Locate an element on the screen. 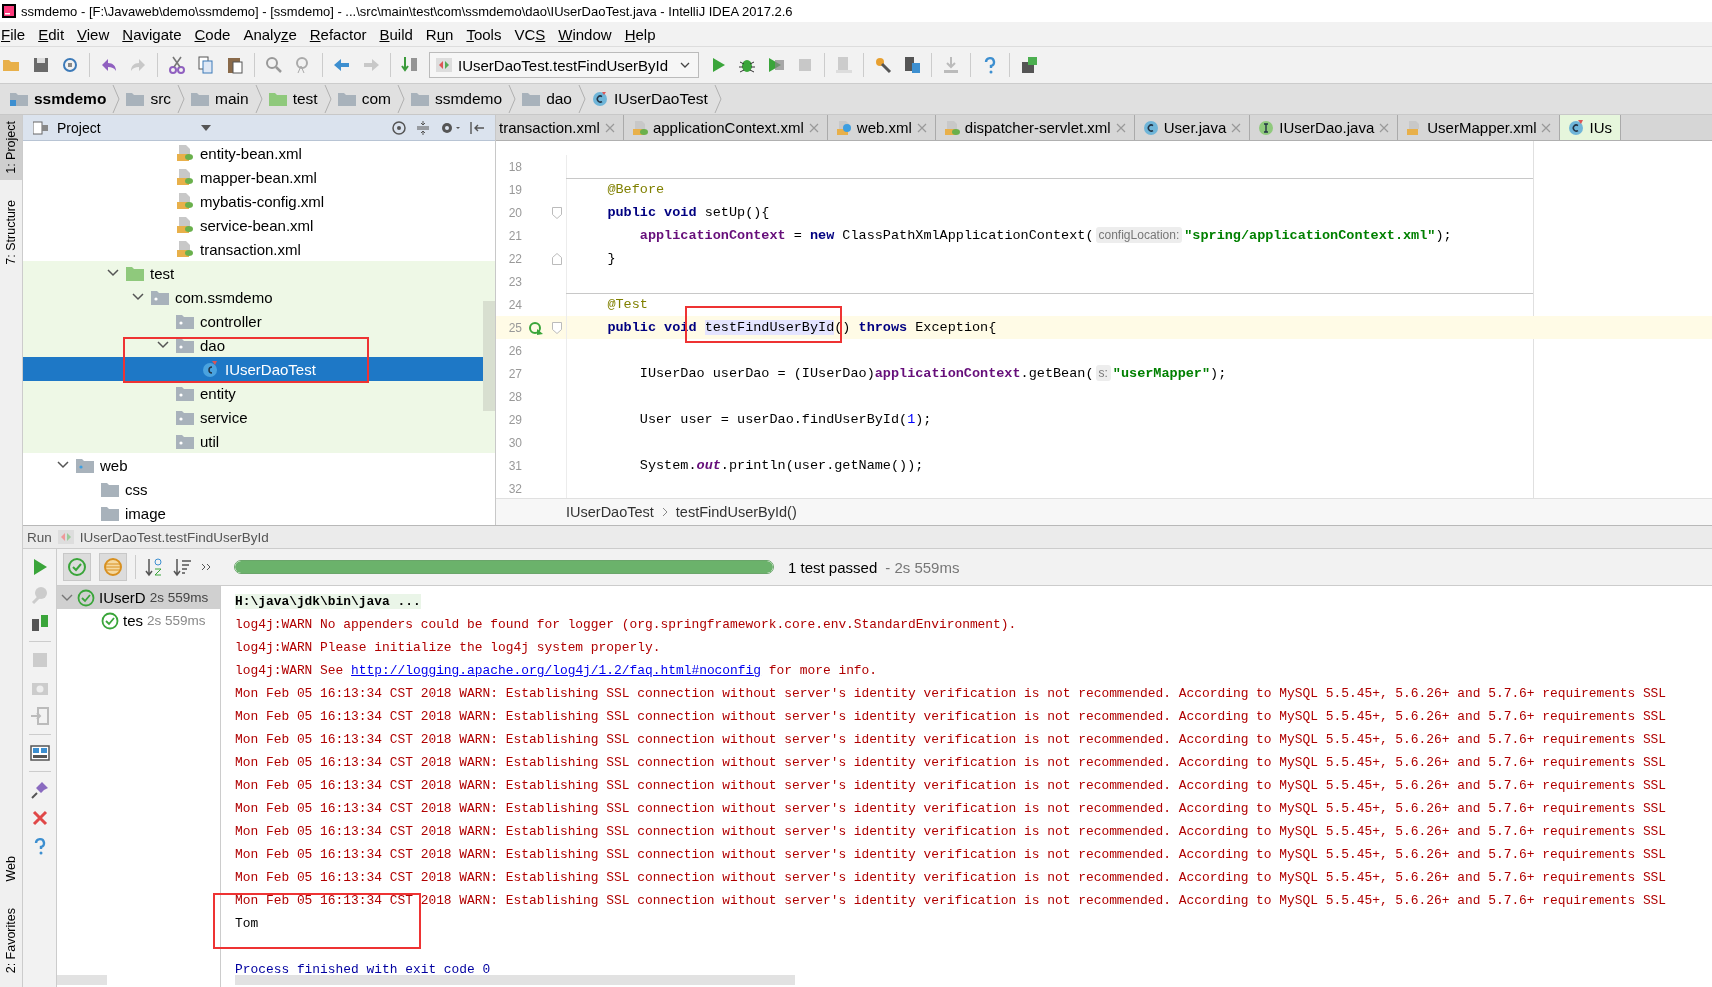  menu-item: View is located at coordinates (97, 34).